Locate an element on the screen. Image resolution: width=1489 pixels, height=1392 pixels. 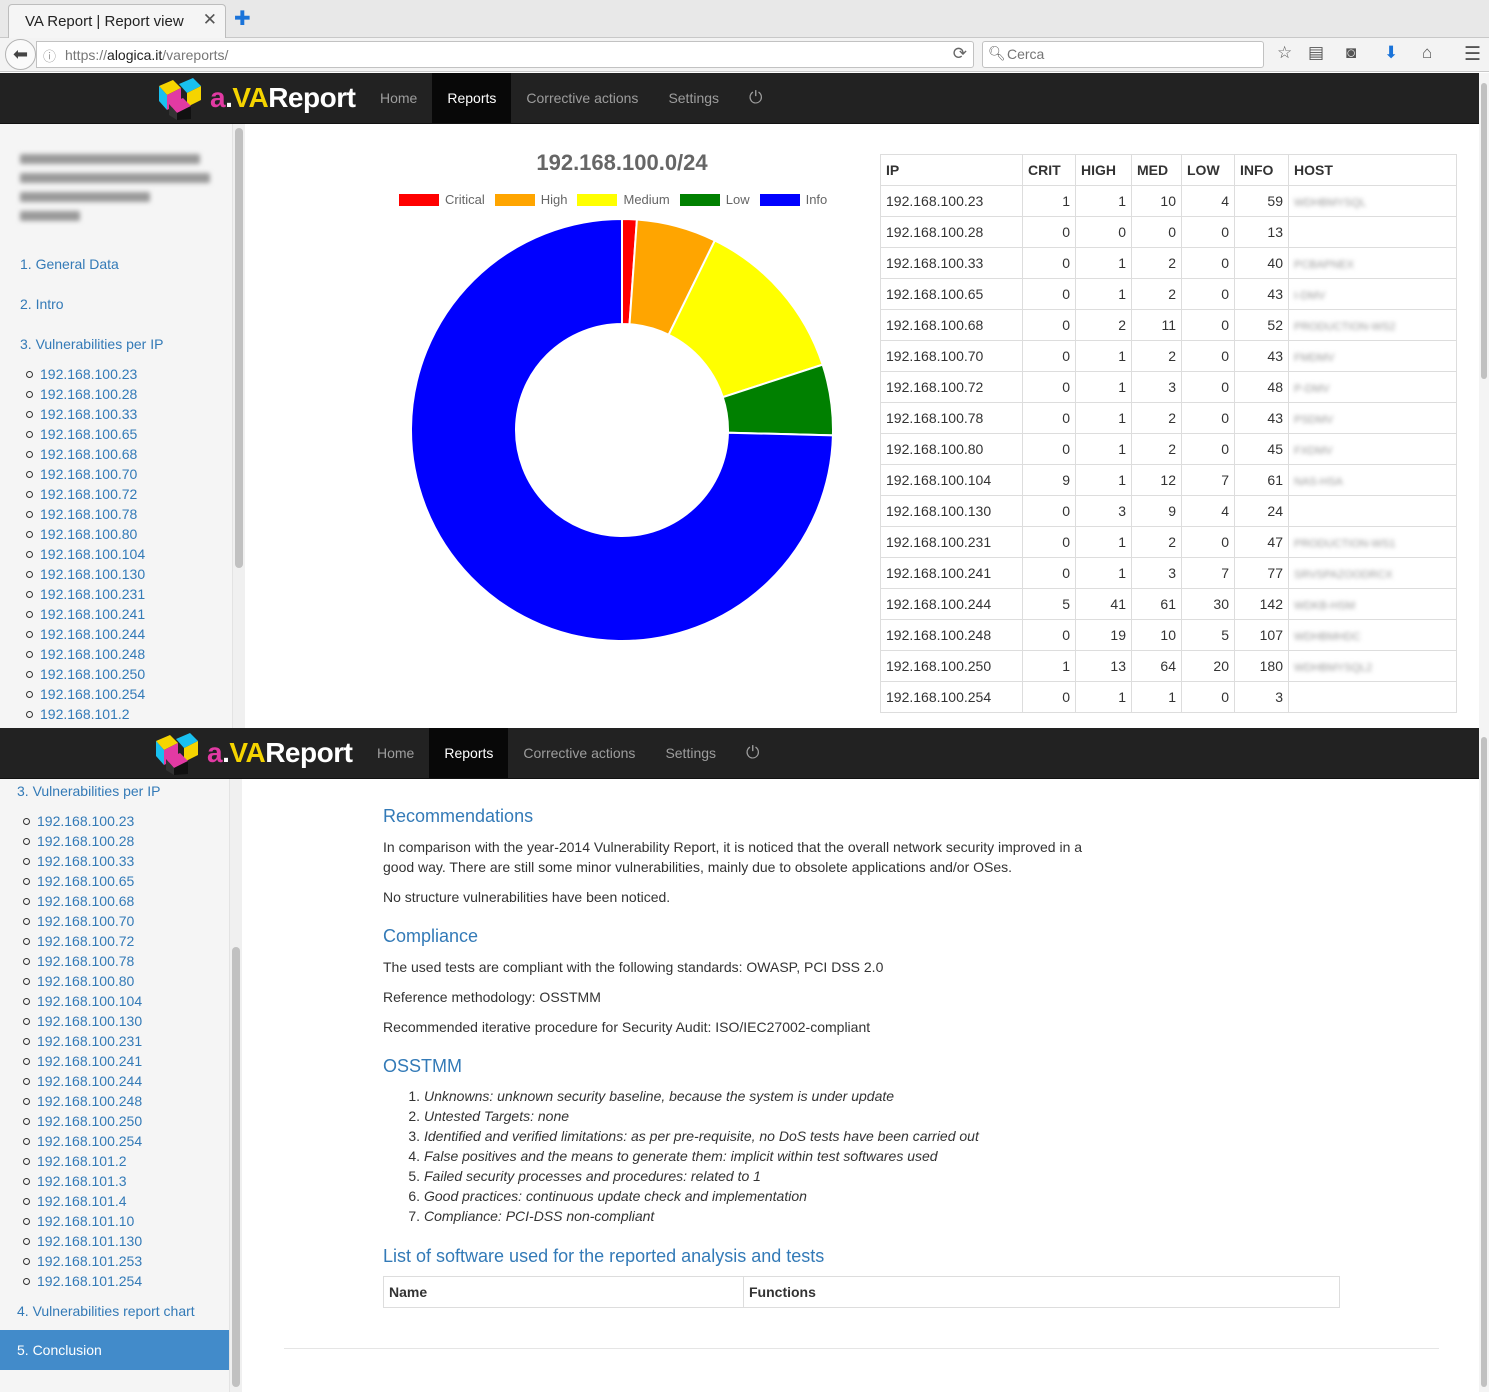
sidebar-ip-link: 192.168.101.254 is located at coordinates (82, 1281).